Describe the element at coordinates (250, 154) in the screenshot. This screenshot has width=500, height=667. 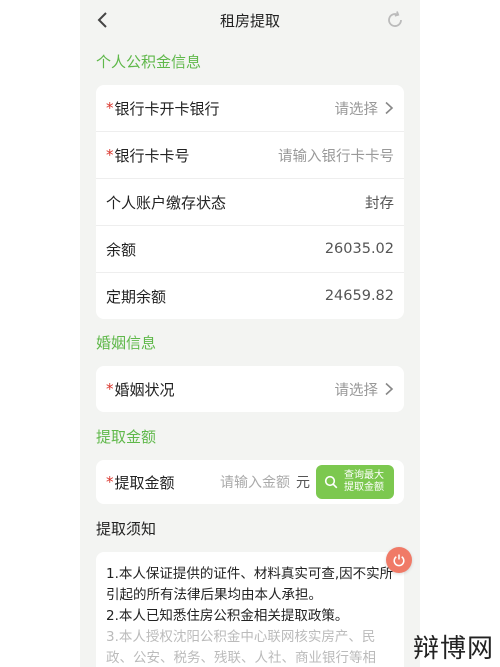
I see `card-number-row: * 银行卡卡号 请输入银行卡卡号` at that location.